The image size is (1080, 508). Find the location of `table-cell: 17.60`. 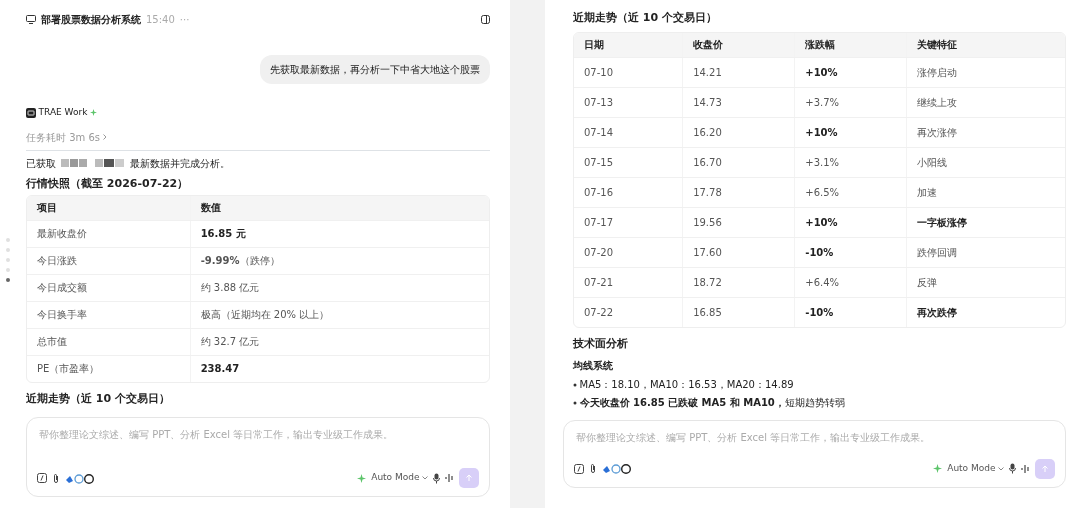

table-cell: 17.60 is located at coordinates (738, 252).